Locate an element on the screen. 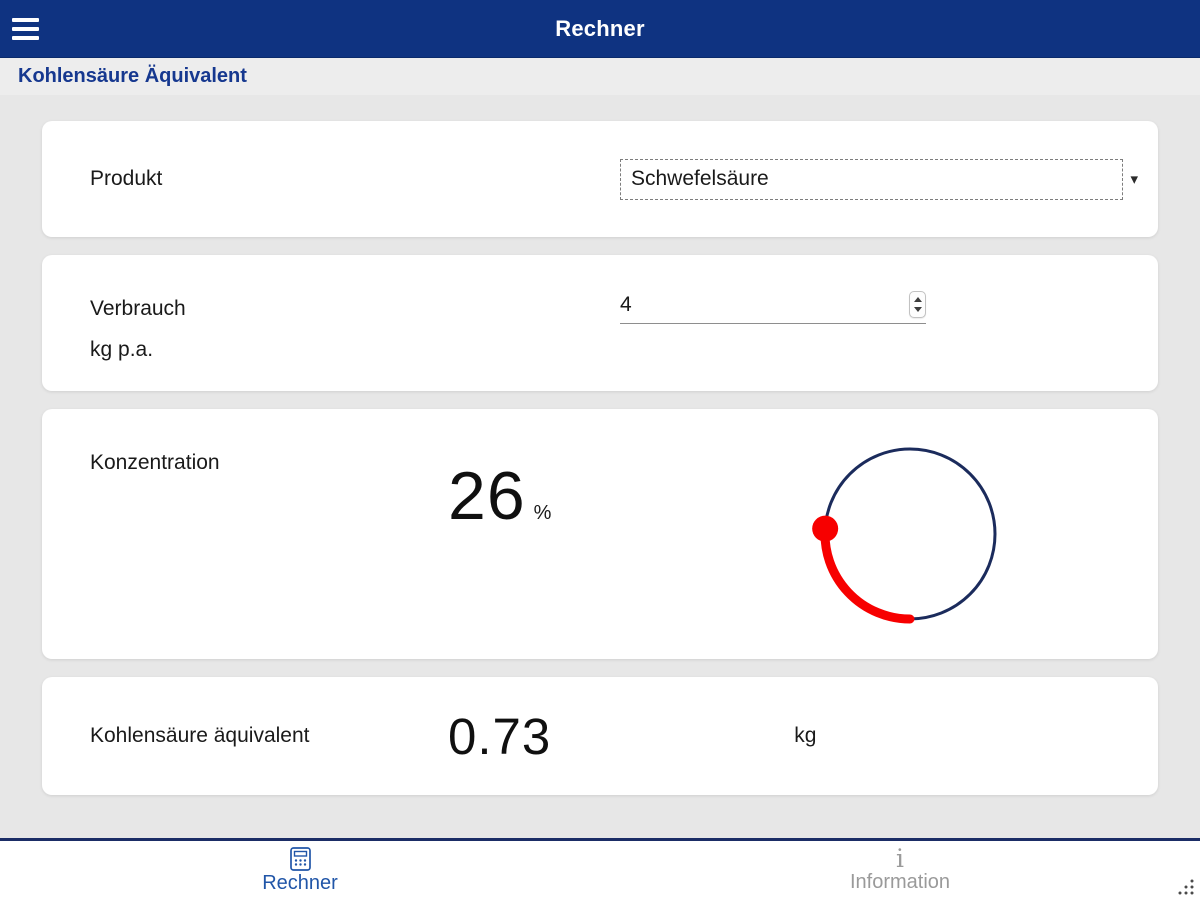 Image resolution: width=1200 pixels, height=900 pixels. tab-information: i Information is located at coordinates (900, 870).